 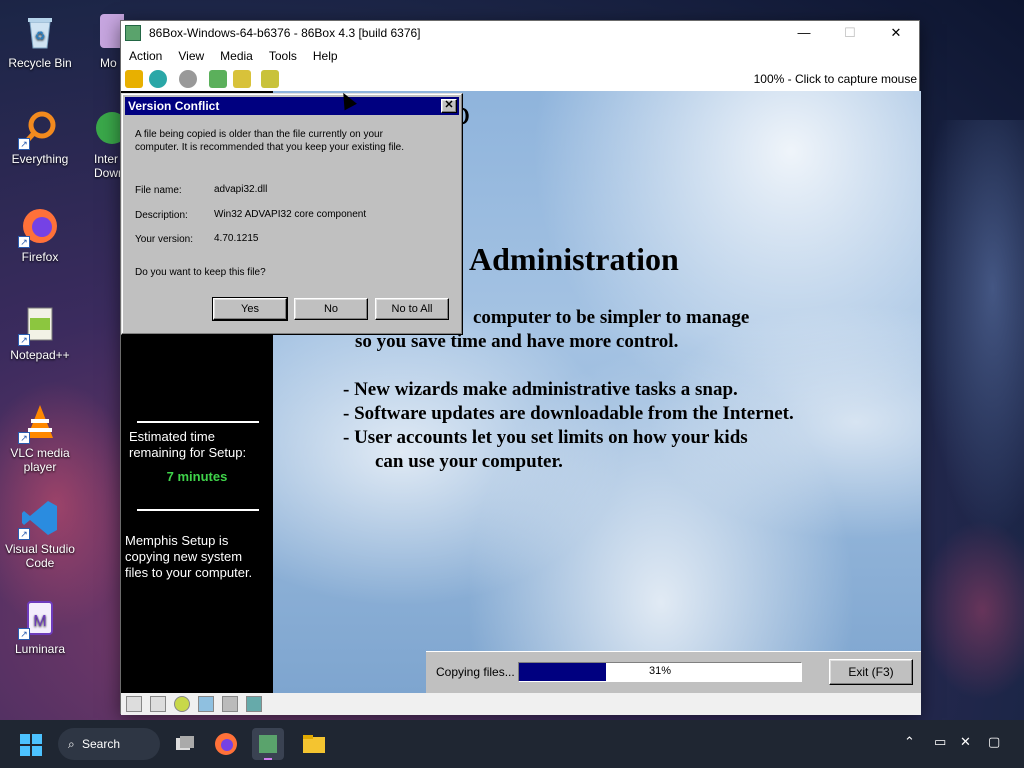 What do you see at coordinates (412, 309) in the screenshot?
I see `no-to-all-button: No to All` at bounding box center [412, 309].